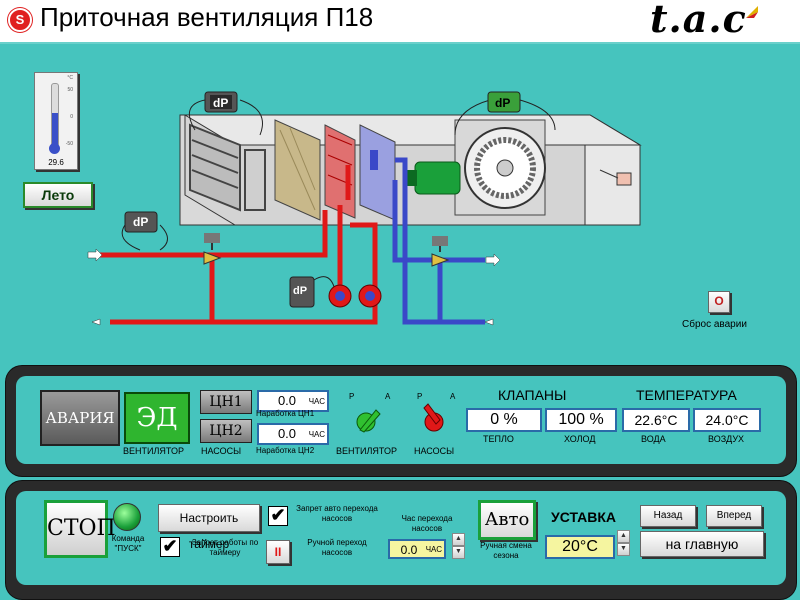 This screenshot has height=600, width=800. I want to click on timer-block-checkbox: ✔, so click(170, 547).